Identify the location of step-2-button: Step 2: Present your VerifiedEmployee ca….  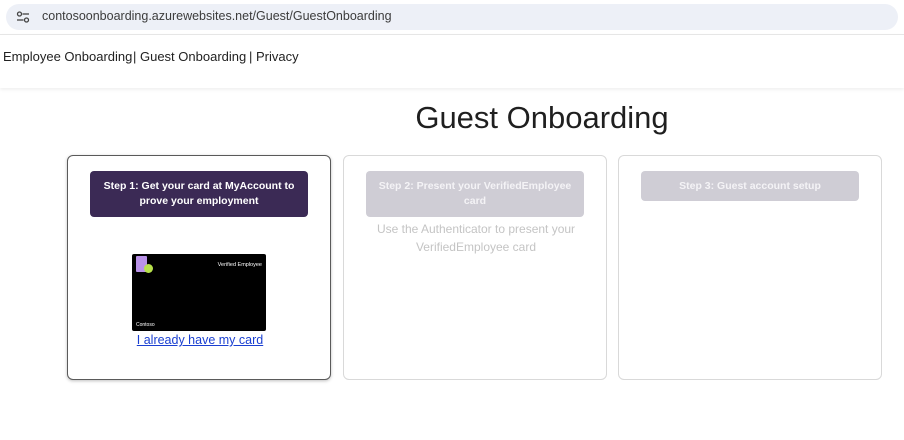
(475, 194).